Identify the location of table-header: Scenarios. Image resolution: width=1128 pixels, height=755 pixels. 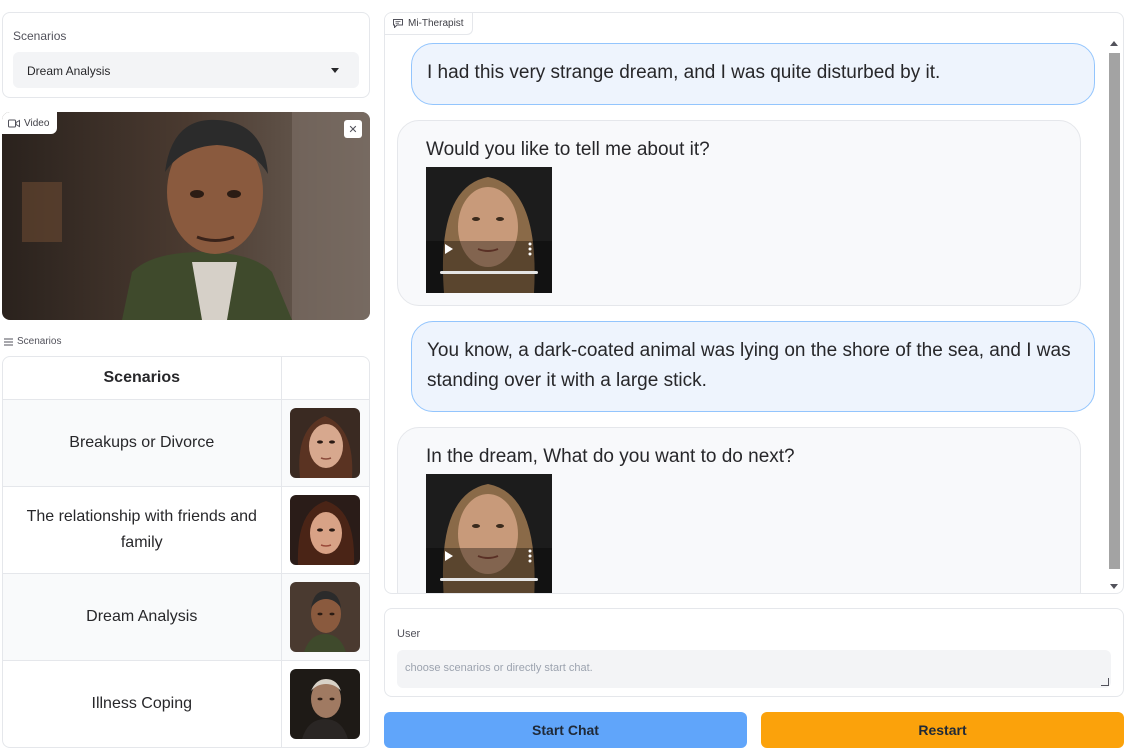
(142, 378).